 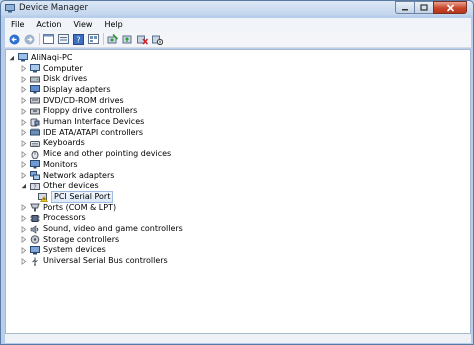 I want to click on toolbar-separator, so click(x=39, y=39).